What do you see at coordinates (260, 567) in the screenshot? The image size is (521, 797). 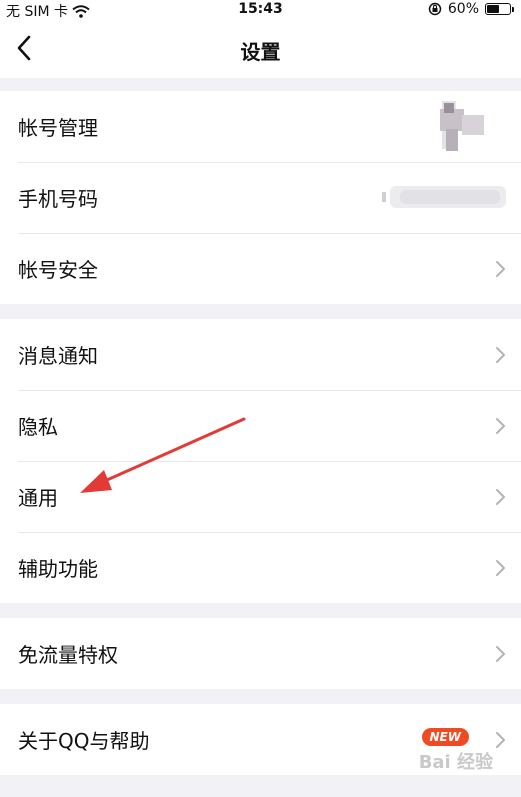 I see `settings-row-accessibility: 辅助功能` at bounding box center [260, 567].